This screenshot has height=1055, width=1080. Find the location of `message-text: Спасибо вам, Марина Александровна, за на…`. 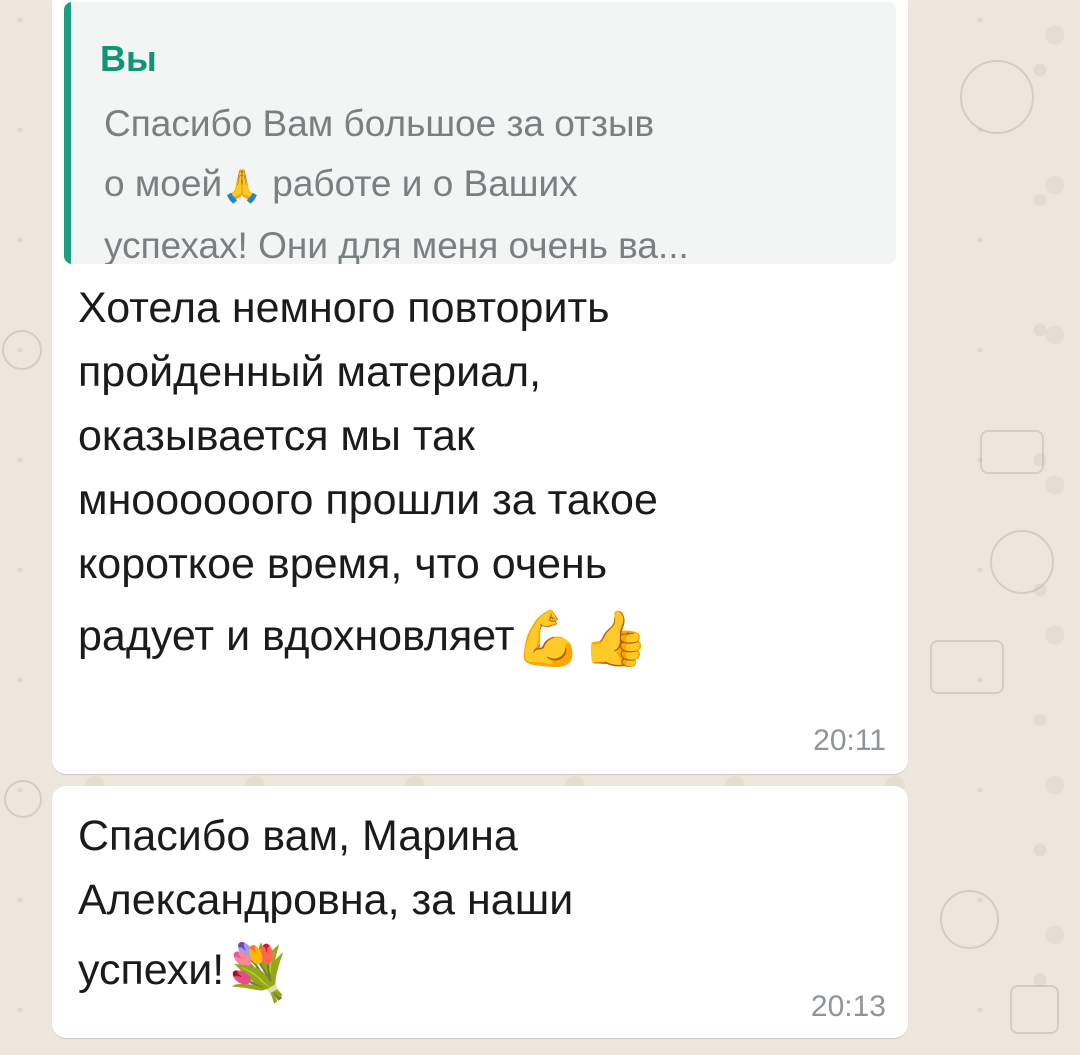

message-text: Спасибо вам, Марина Александровна, за на… is located at coordinates (483, 904).